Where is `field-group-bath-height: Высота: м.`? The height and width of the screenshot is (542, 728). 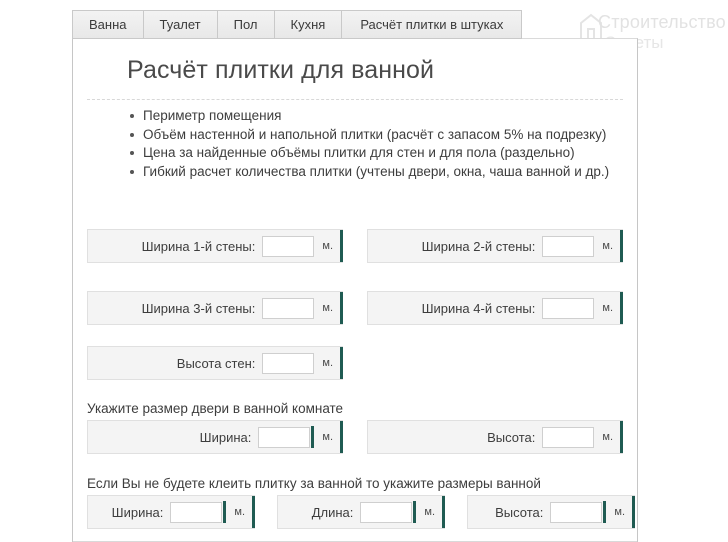
field-group-bath-height: Высота: м. is located at coordinates (551, 512).